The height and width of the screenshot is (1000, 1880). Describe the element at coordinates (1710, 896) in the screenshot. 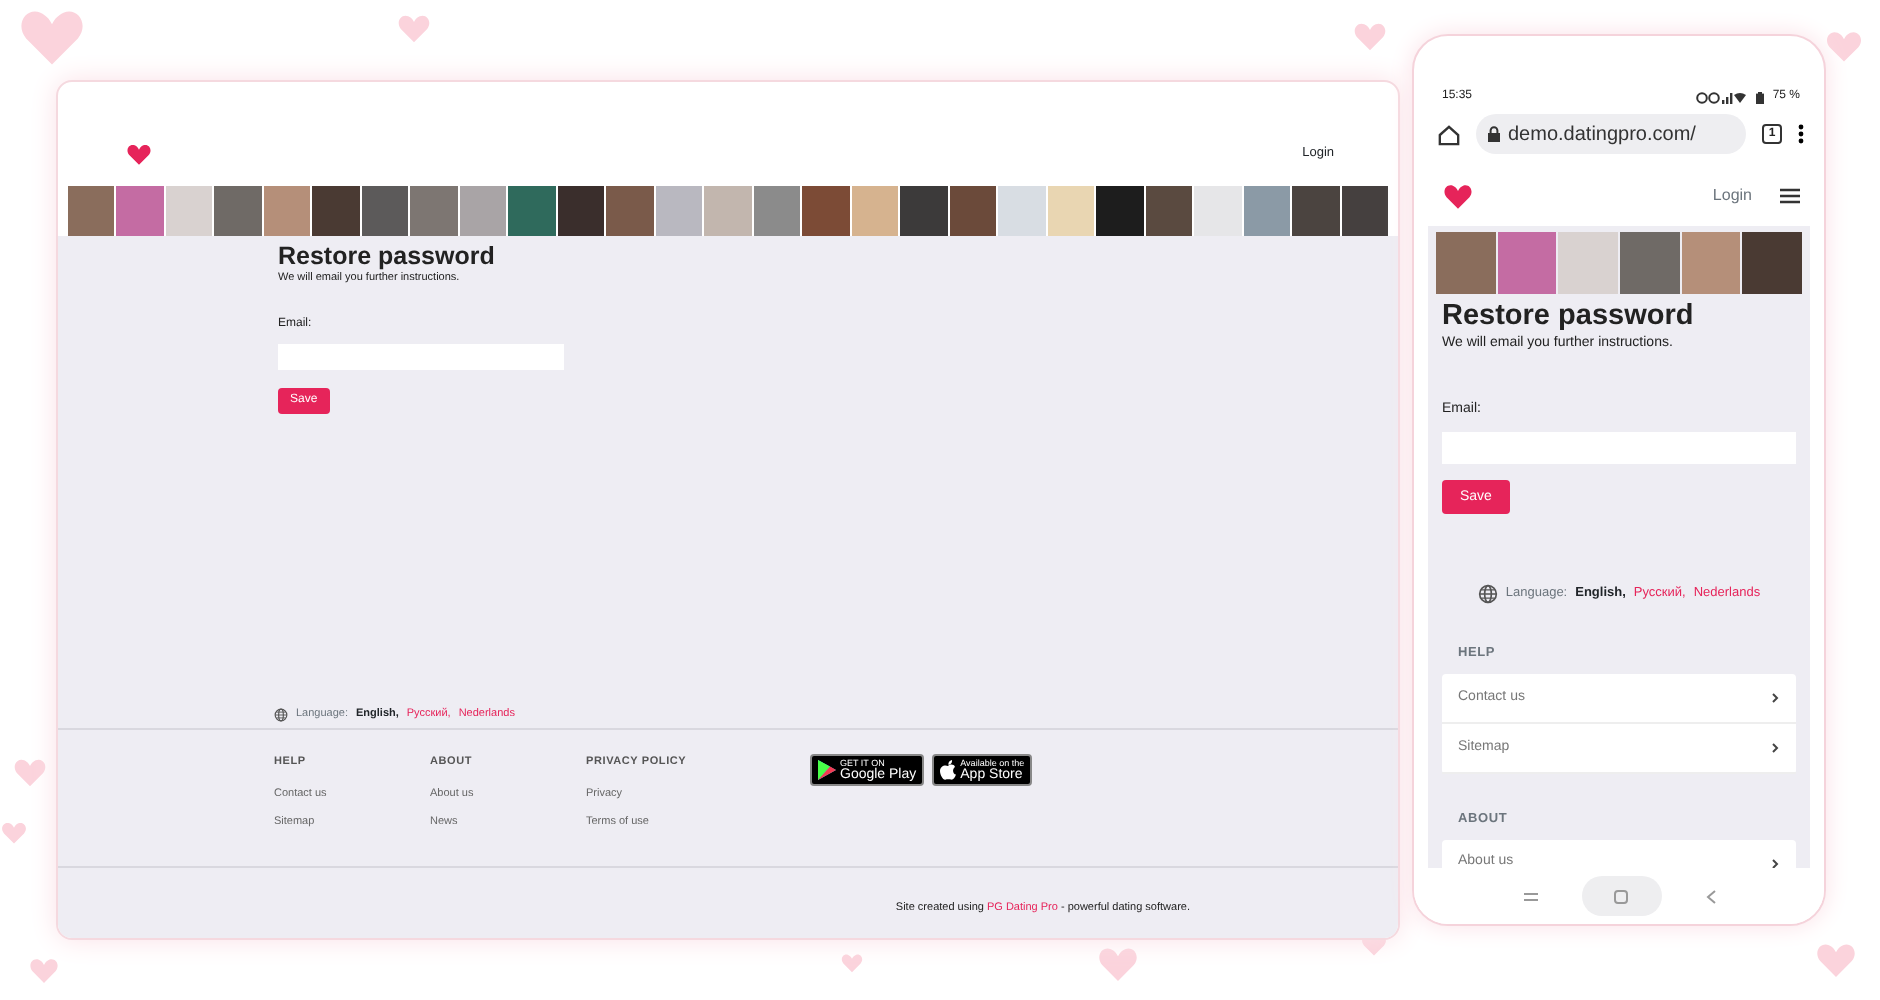

I see `back-icon` at that location.